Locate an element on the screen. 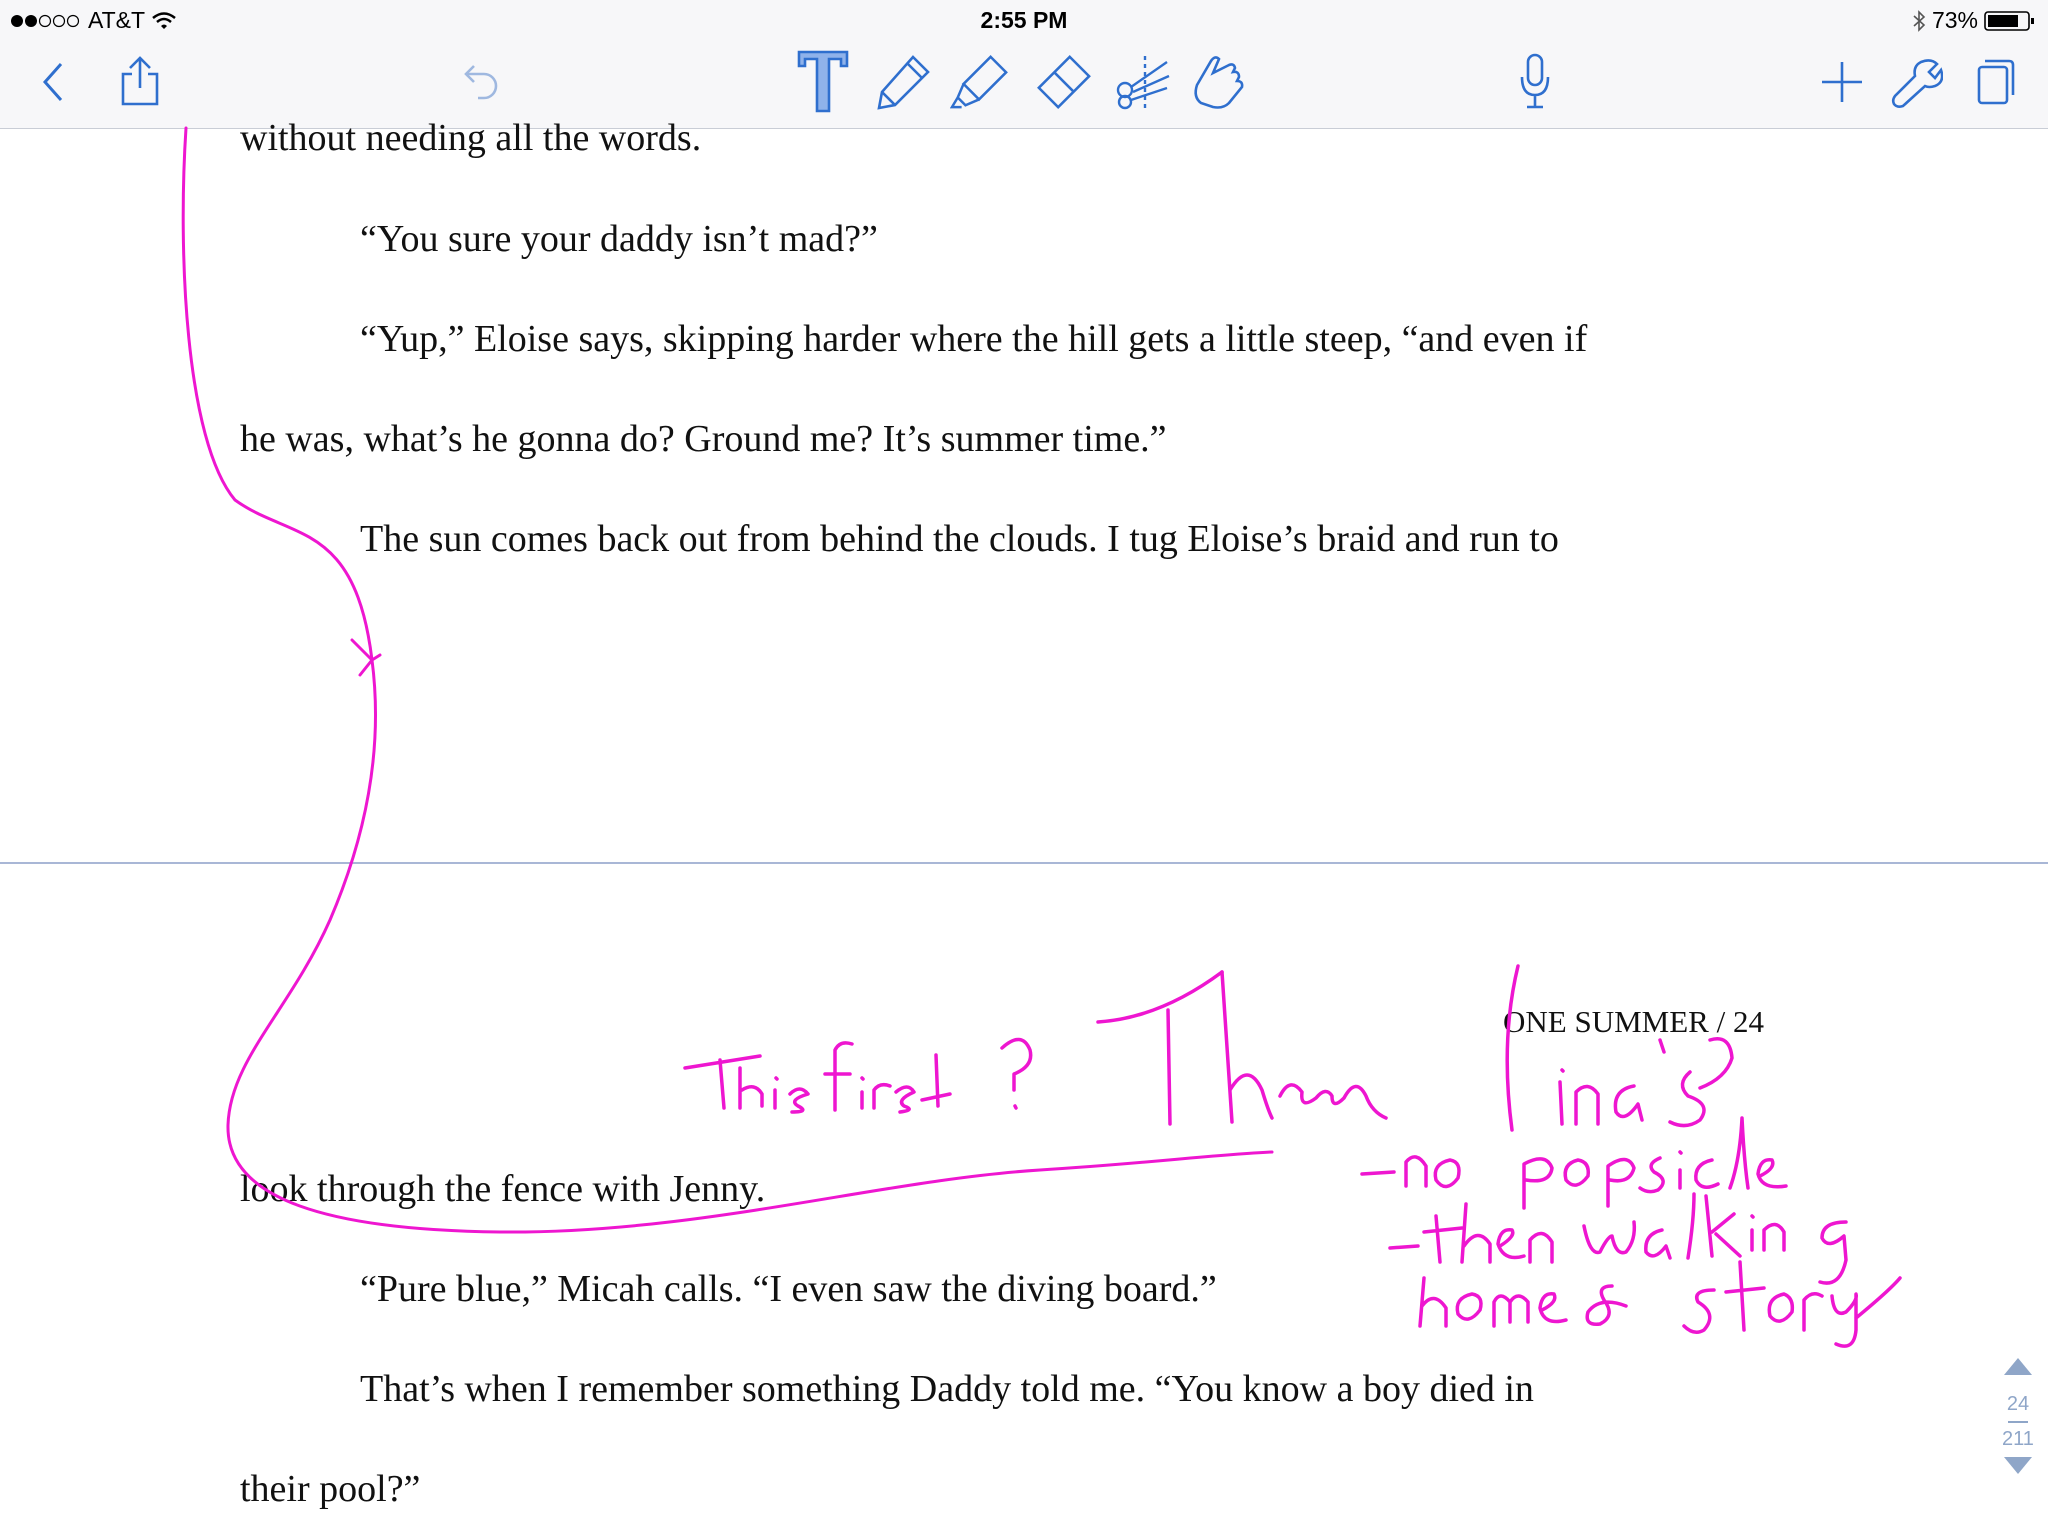 This screenshot has height=1536, width=2048. clock: 2:55 PM is located at coordinates (1024, 20).